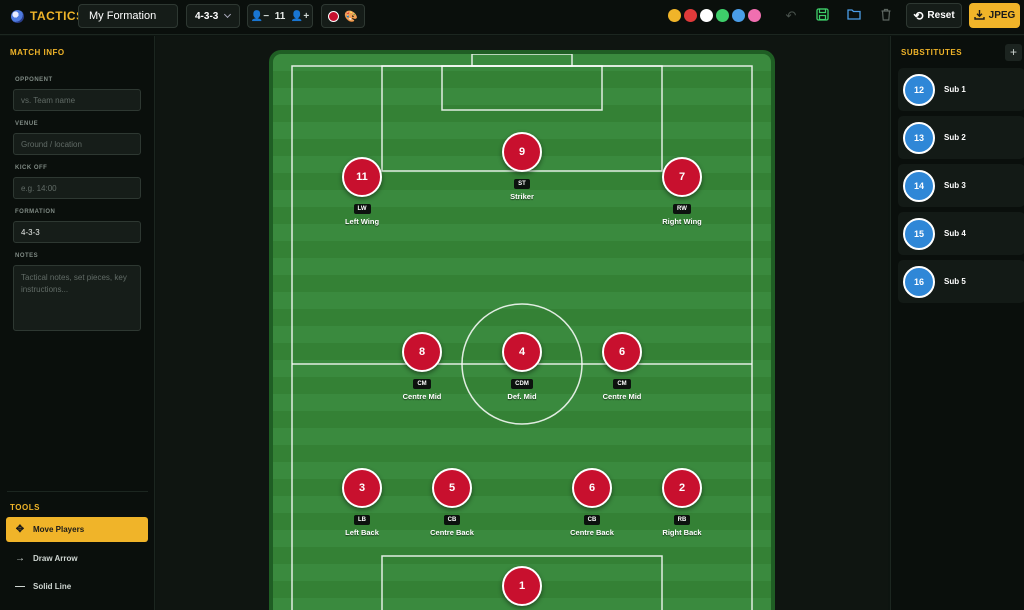 This screenshot has width=1024, height=610. What do you see at coordinates (522, 60) in the screenshot?
I see `goal-top` at bounding box center [522, 60].